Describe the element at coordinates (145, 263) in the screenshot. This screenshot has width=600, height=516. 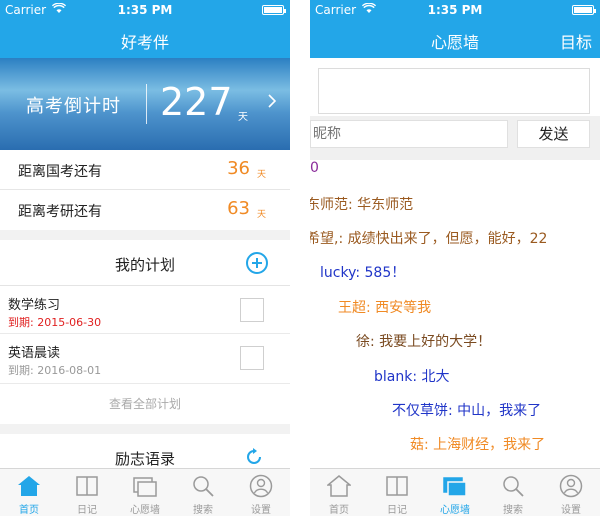
I see `plans-header: 我的计划` at that location.